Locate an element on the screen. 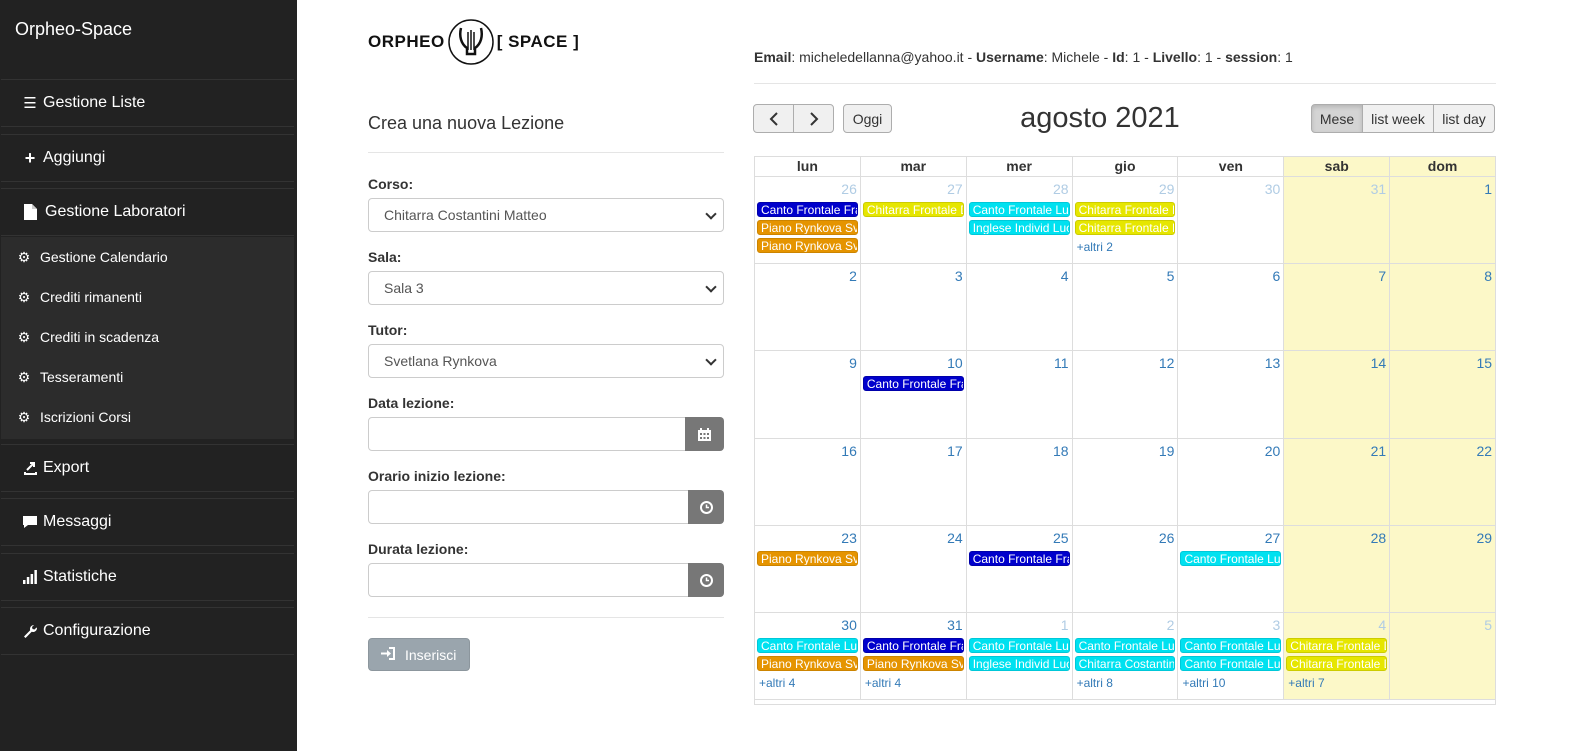  calendar-day-cell: 2 is located at coordinates (808, 308).